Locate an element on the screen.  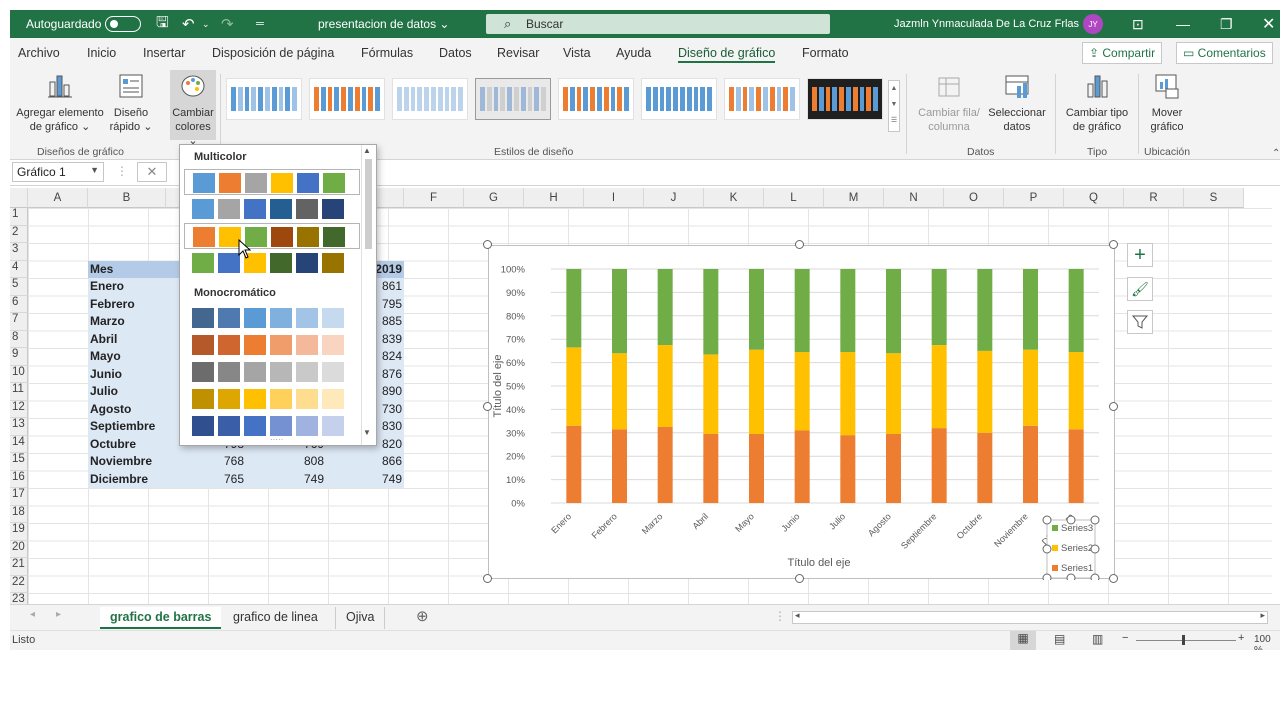
zoom-level: 100 % is located at coordinates (1267, 642).